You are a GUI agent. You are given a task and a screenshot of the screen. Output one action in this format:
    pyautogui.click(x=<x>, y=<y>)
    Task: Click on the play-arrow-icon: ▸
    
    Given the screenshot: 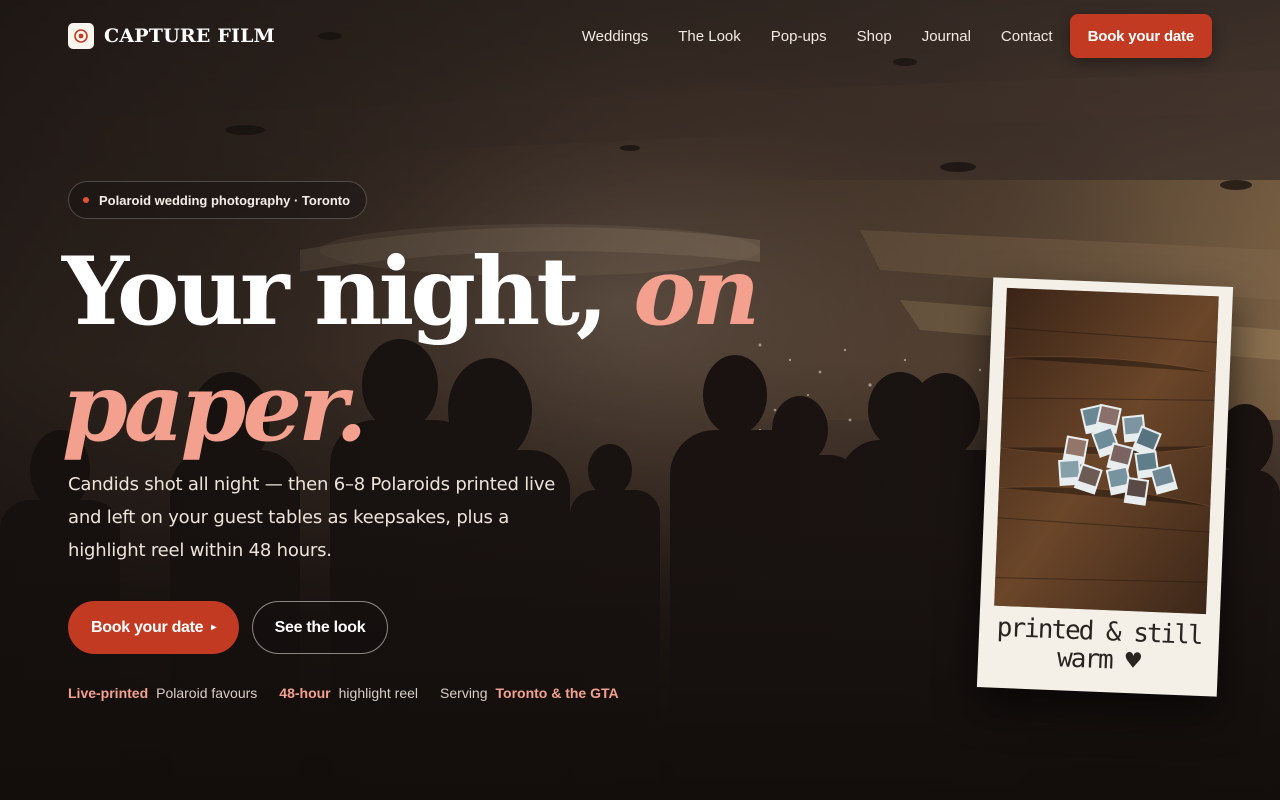 What is the action you would take?
    pyautogui.click(x=213, y=627)
    